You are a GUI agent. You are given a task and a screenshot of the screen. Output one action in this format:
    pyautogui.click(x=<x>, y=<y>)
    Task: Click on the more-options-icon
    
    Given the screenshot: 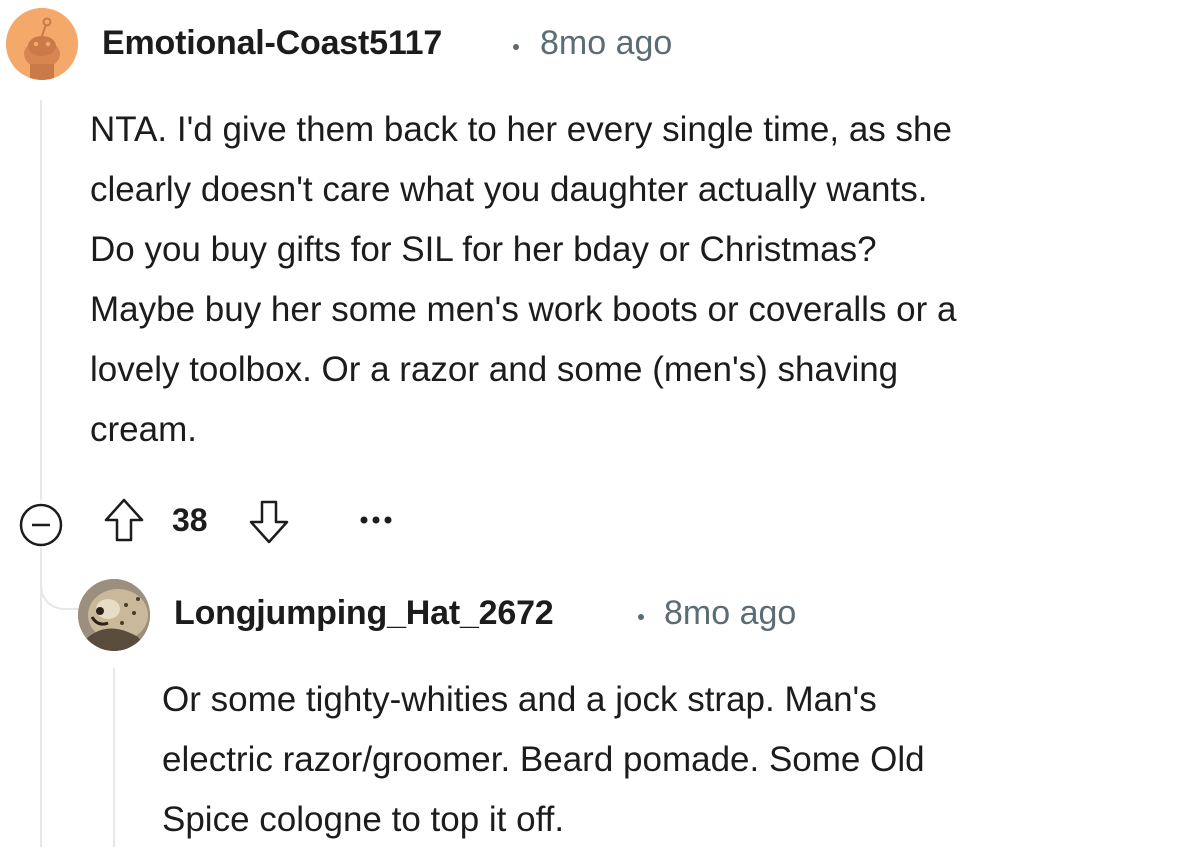 What is the action you would take?
    pyautogui.click(x=376, y=520)
    